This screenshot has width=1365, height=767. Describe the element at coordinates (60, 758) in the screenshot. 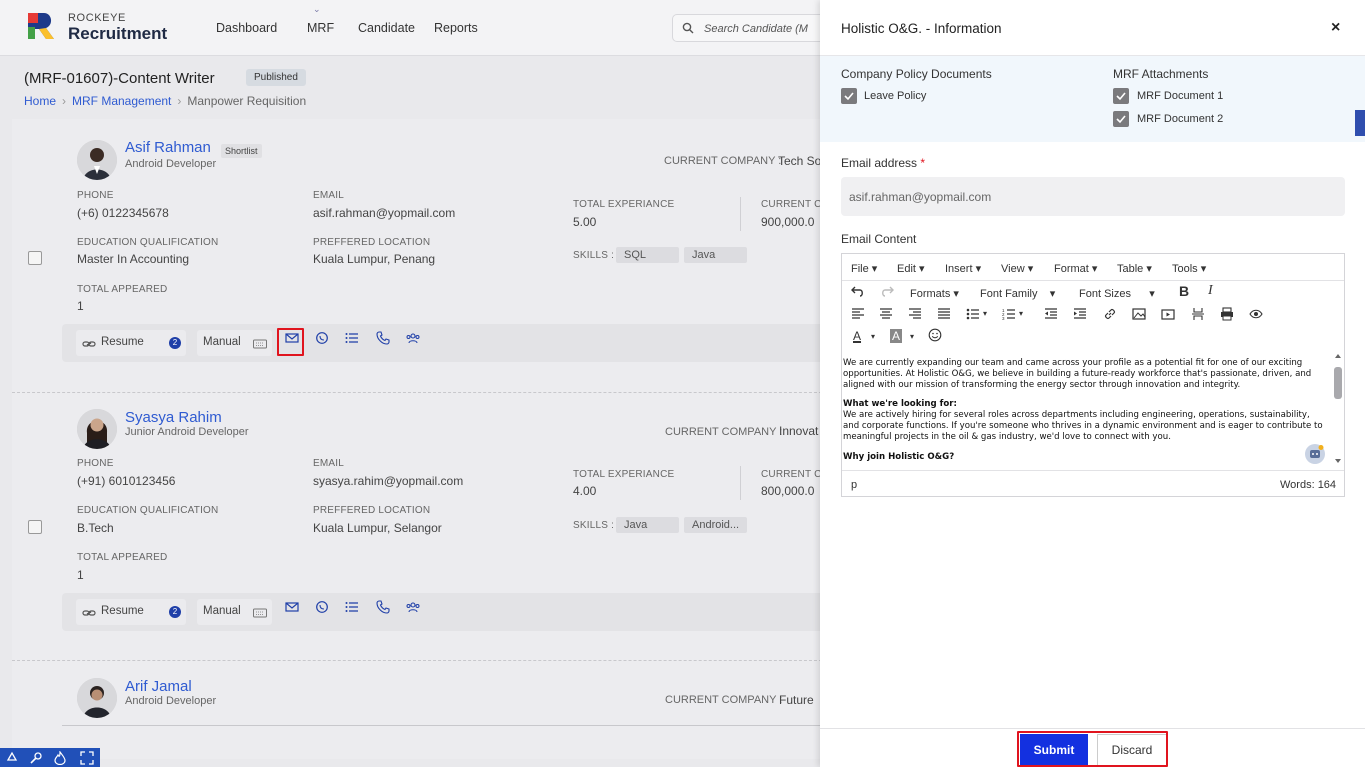

I see `fire-icon` at that location.